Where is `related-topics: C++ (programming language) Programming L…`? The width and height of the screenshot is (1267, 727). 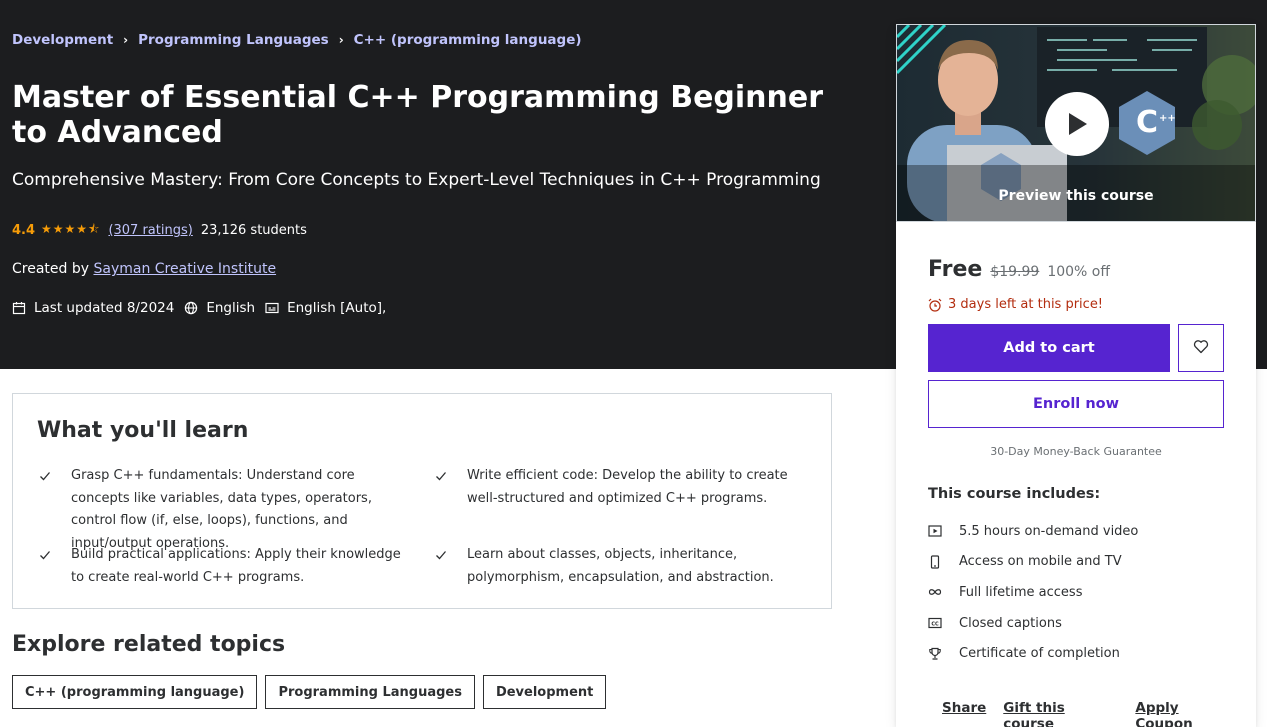
related-topics: C++ (programming language) Programming L… is located at coordinates (313, 692).